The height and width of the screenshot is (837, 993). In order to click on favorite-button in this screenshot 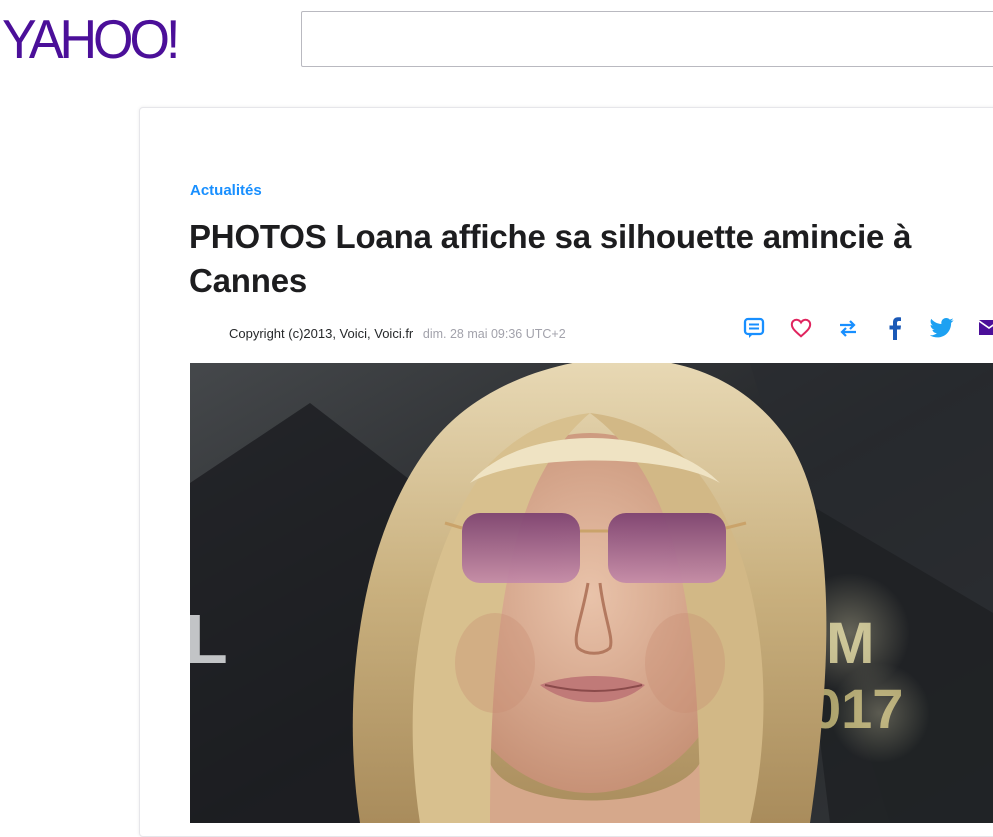, I will do `click(801, 328)`.